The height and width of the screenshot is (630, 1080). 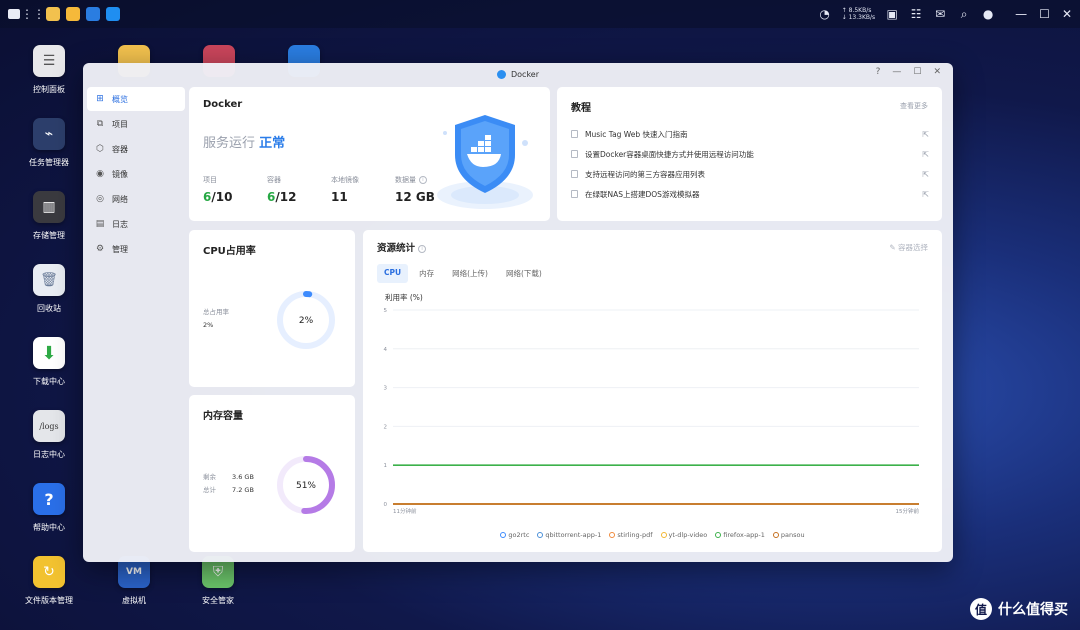 What do you see at coordinates (1044, 14) in the screenshot?
I see `taskbar-maximize-icon: ☐` at bounding box center [1044, 14].